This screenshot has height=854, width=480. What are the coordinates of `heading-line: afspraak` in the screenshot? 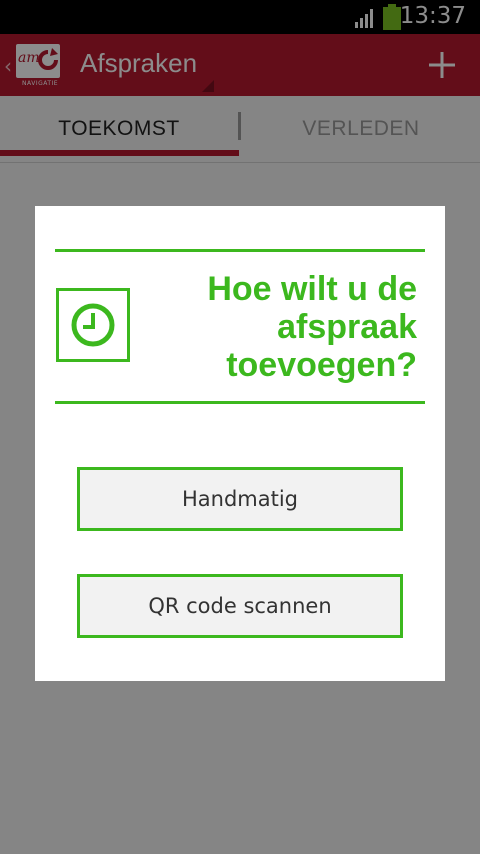 It's located at (347, 327).